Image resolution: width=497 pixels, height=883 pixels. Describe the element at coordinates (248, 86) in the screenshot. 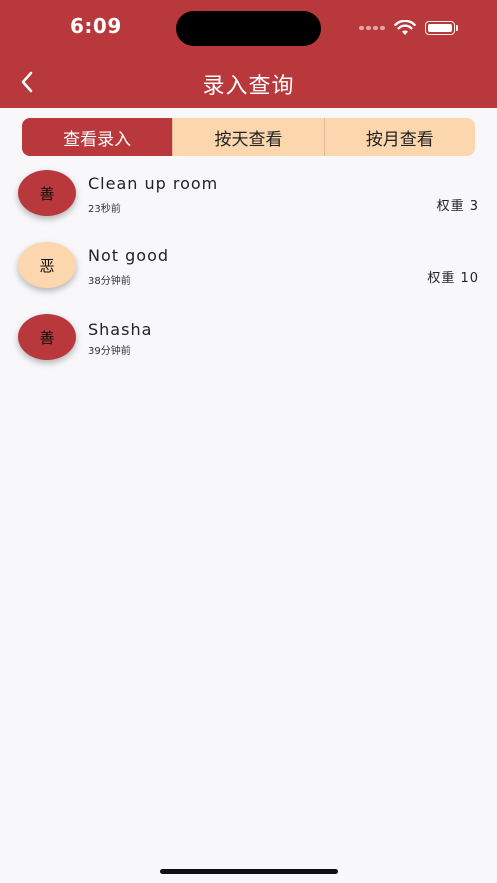

I see `page-title: 录入查询` at that location.